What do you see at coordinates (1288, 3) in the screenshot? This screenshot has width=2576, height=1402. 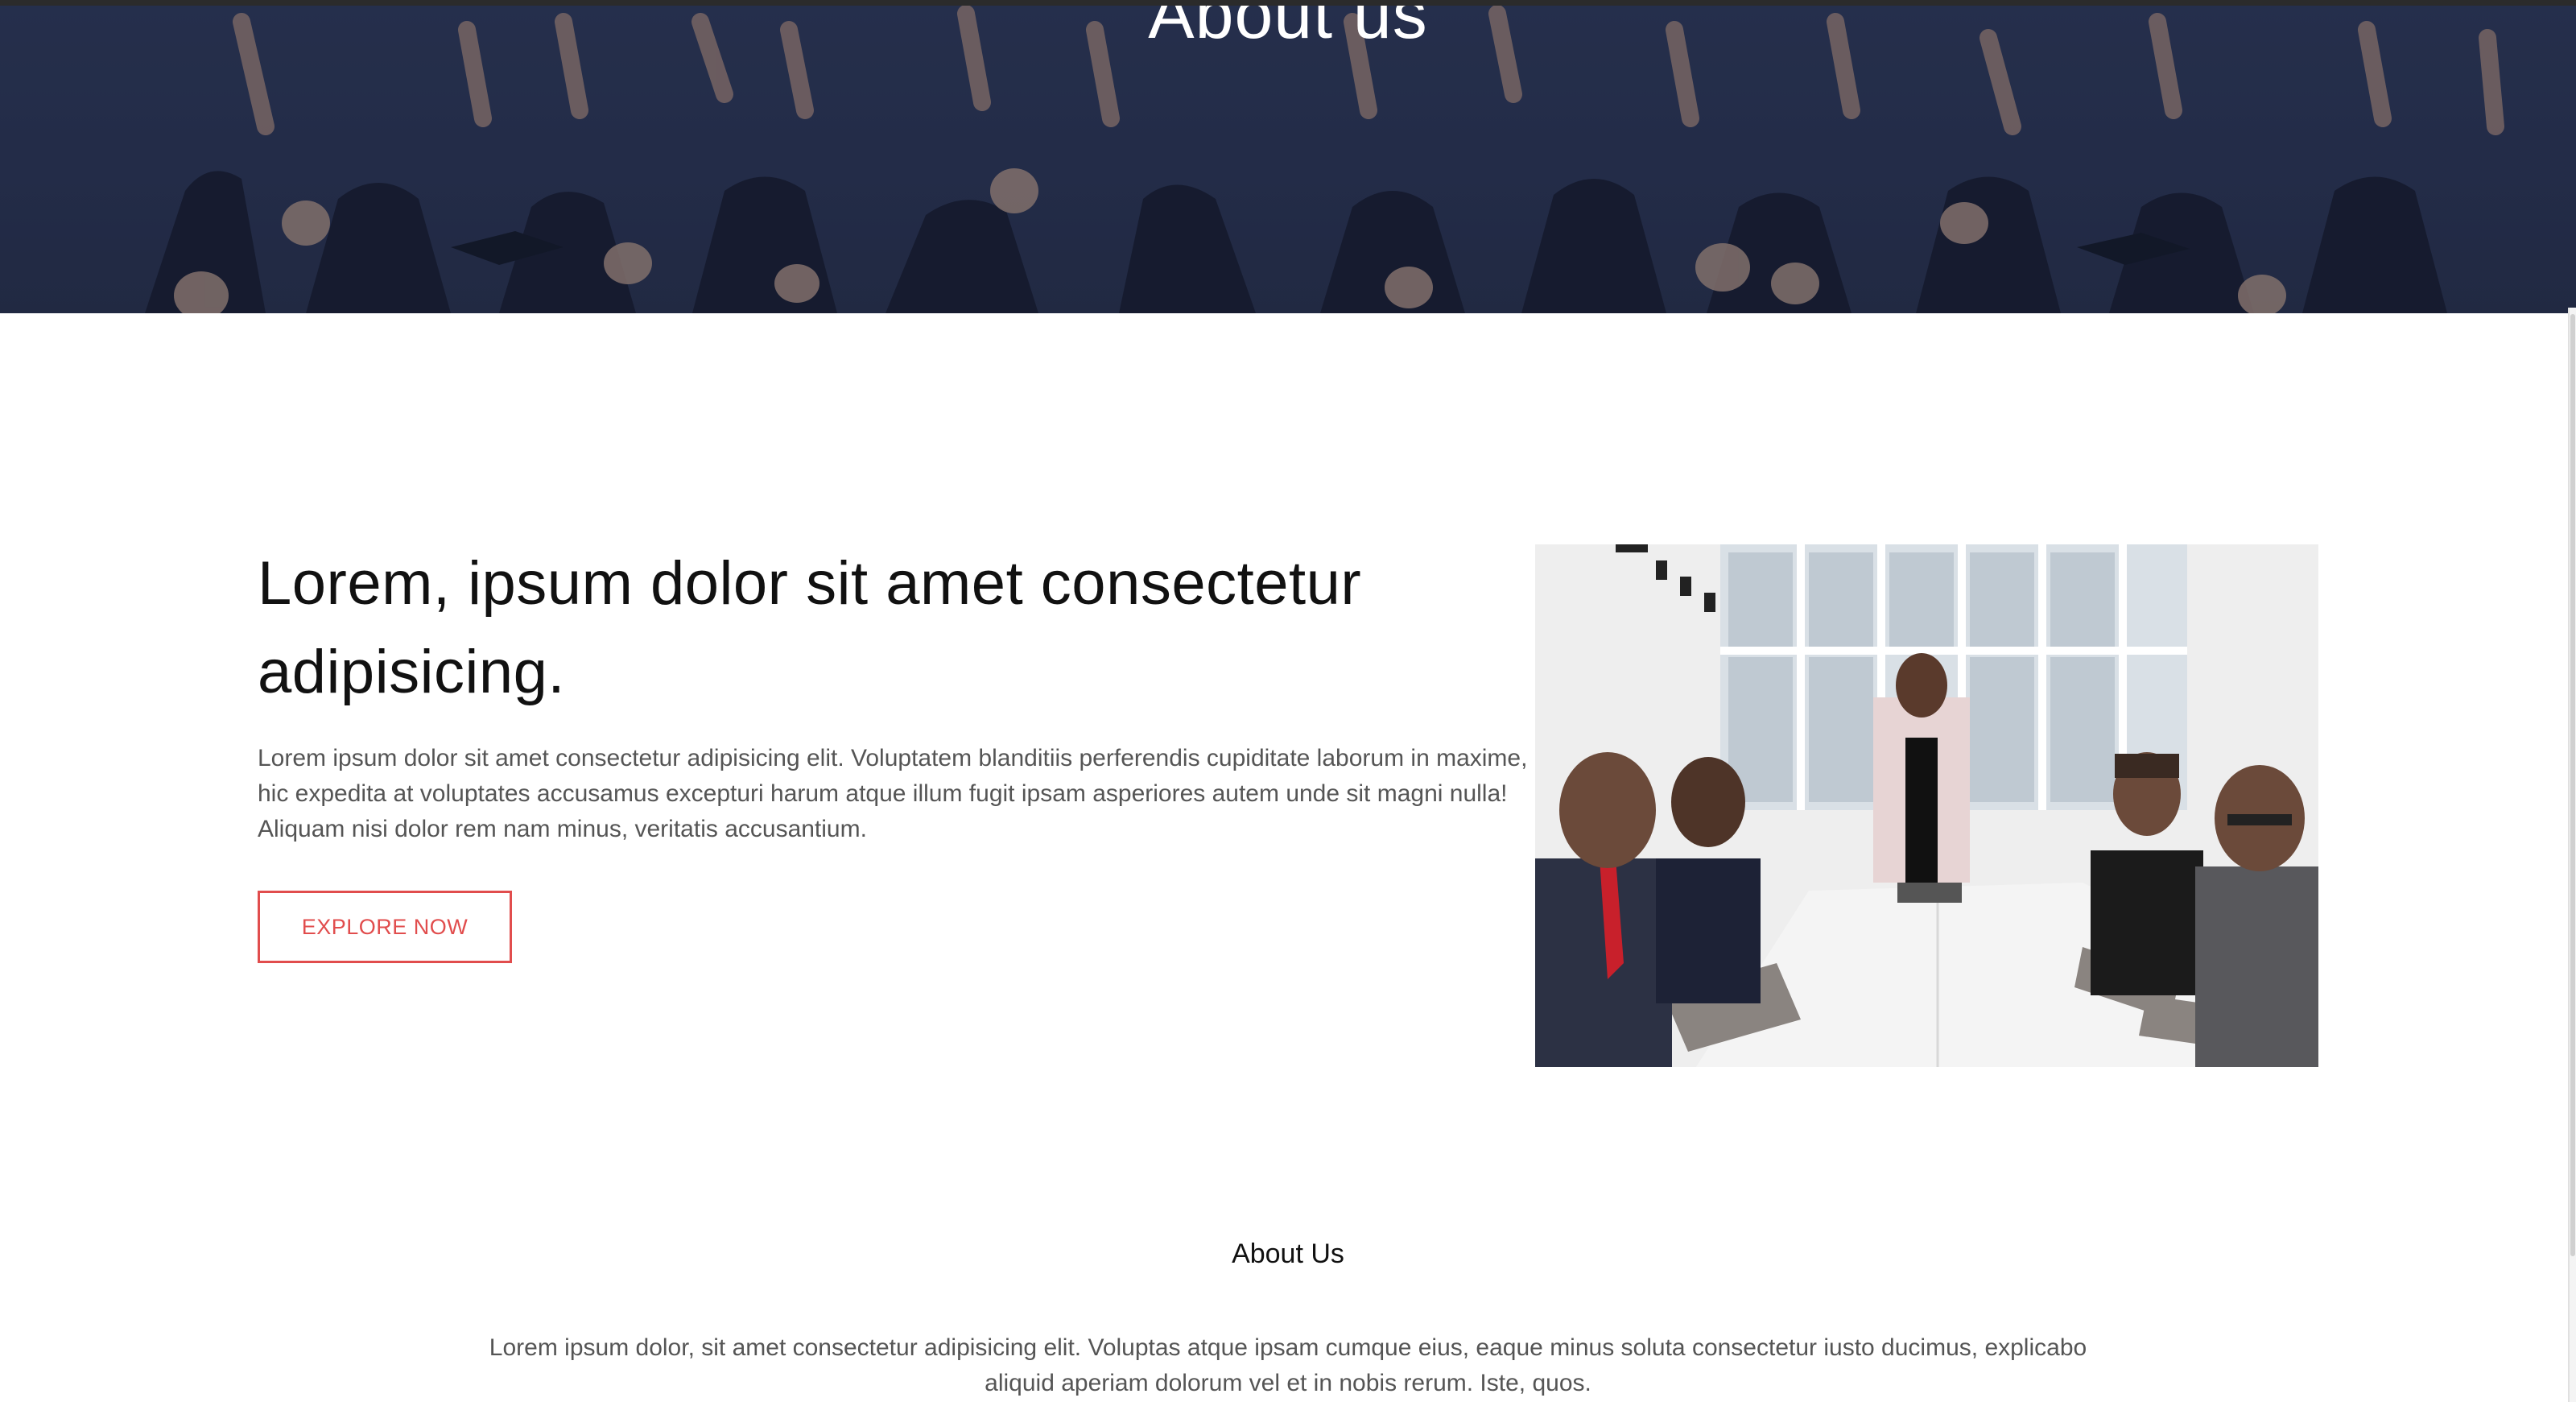 I see `top-border` at bounding box center [1288, 3].